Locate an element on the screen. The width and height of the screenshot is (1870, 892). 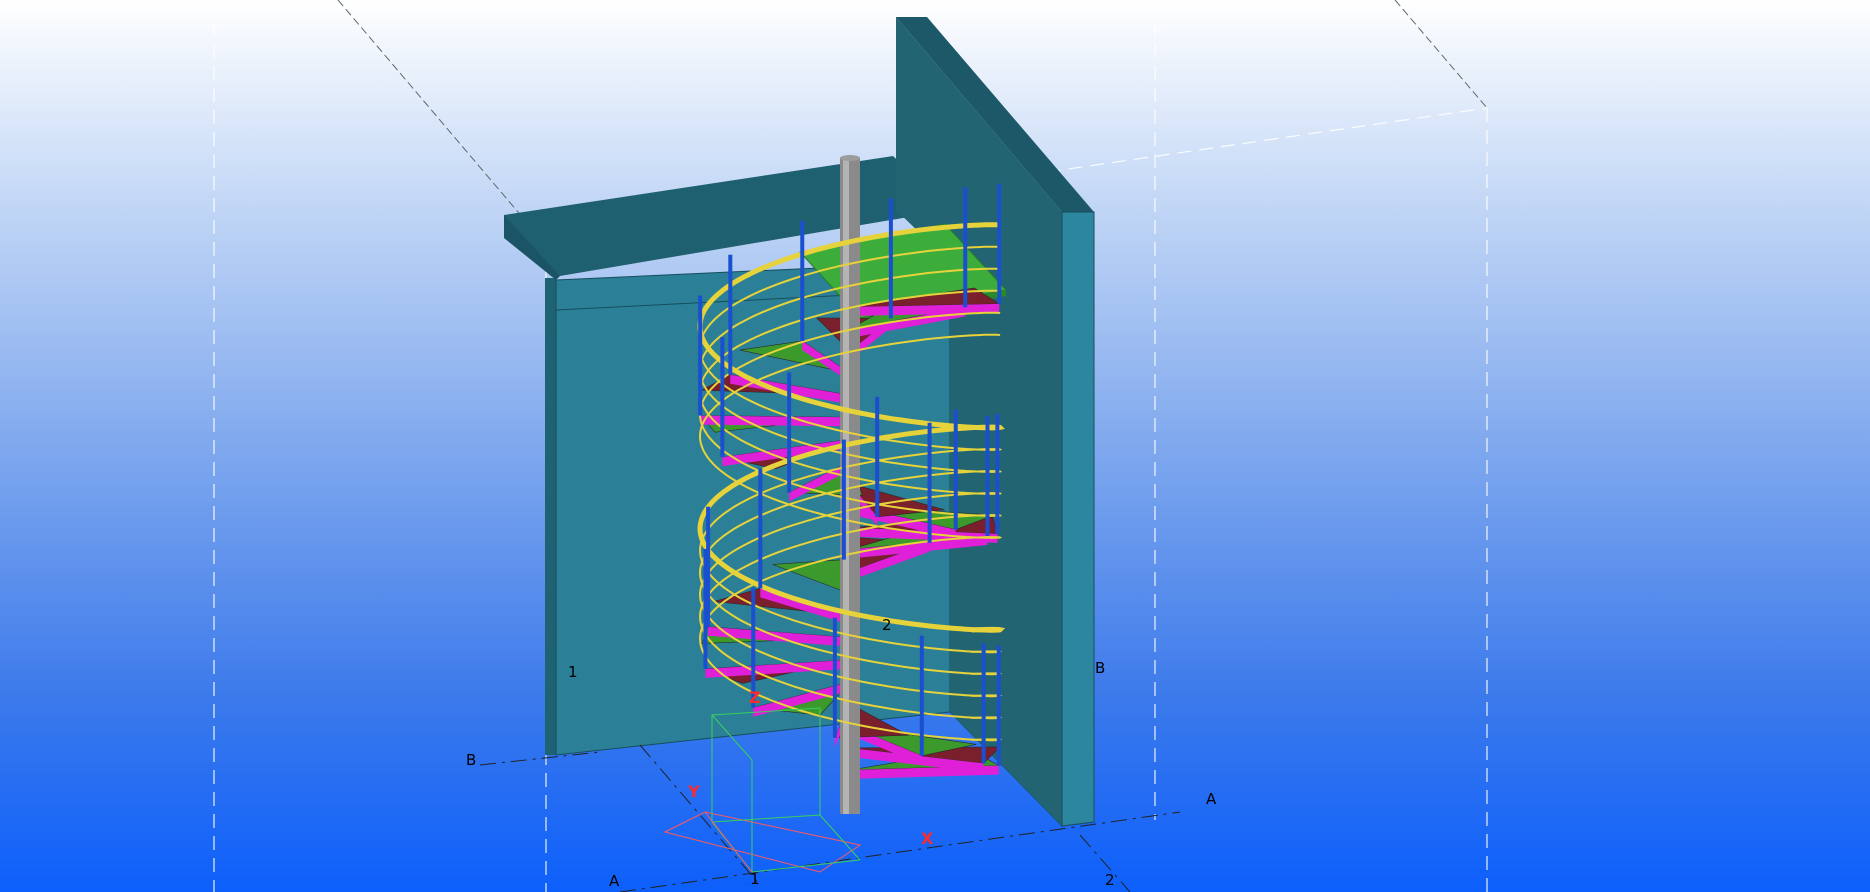
grid-label-2-mid: 2 is located at coordinates (887, 625).